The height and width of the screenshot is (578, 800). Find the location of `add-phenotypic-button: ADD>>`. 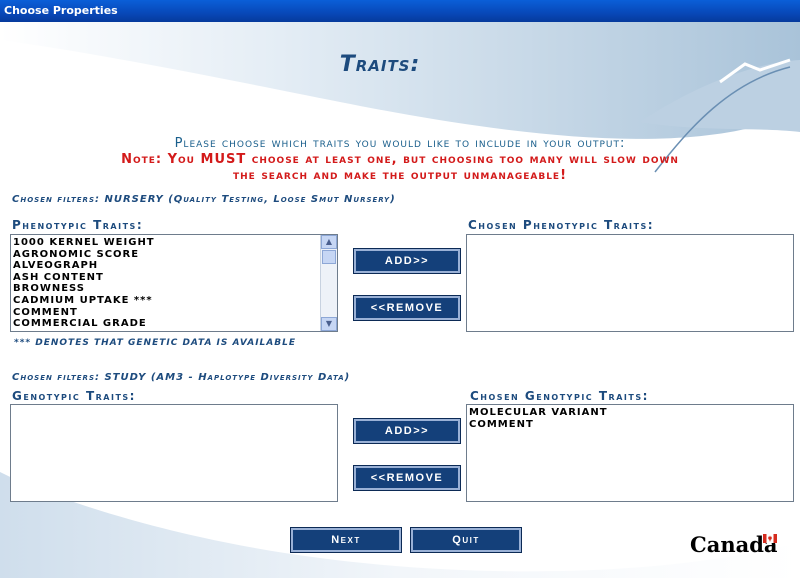

add-phenotypic-button: ADD>> is located at coordinates (407, 261).